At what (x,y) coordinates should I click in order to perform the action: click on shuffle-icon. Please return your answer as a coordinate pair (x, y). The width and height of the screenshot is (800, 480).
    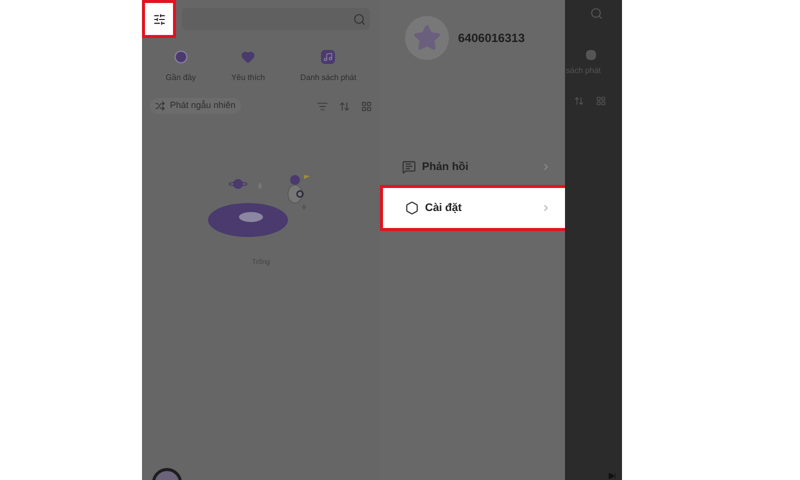
    Looking at the image, I should click on (160, 106).